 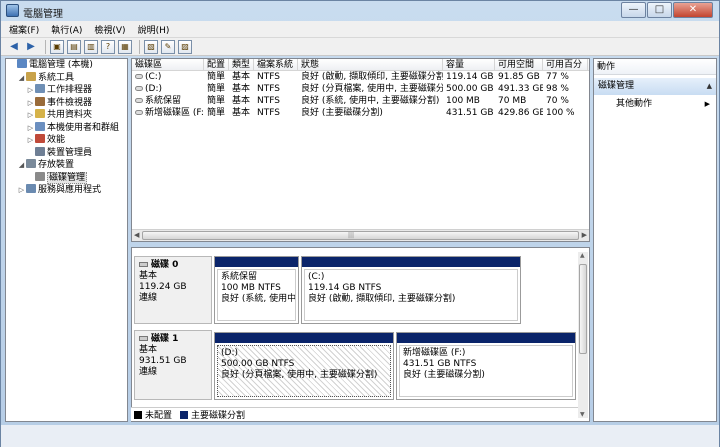 I want to click on tree-item: ▷ 工作排程器, so click(x=66, y=90).